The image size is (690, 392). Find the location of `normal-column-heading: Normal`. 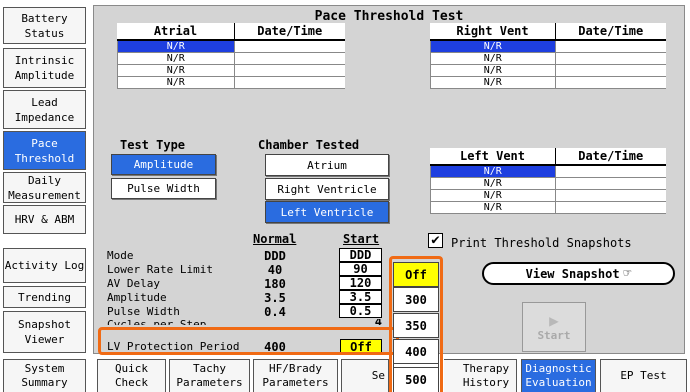

normal-column-heading: Normal is located at coordinates (275, 239).